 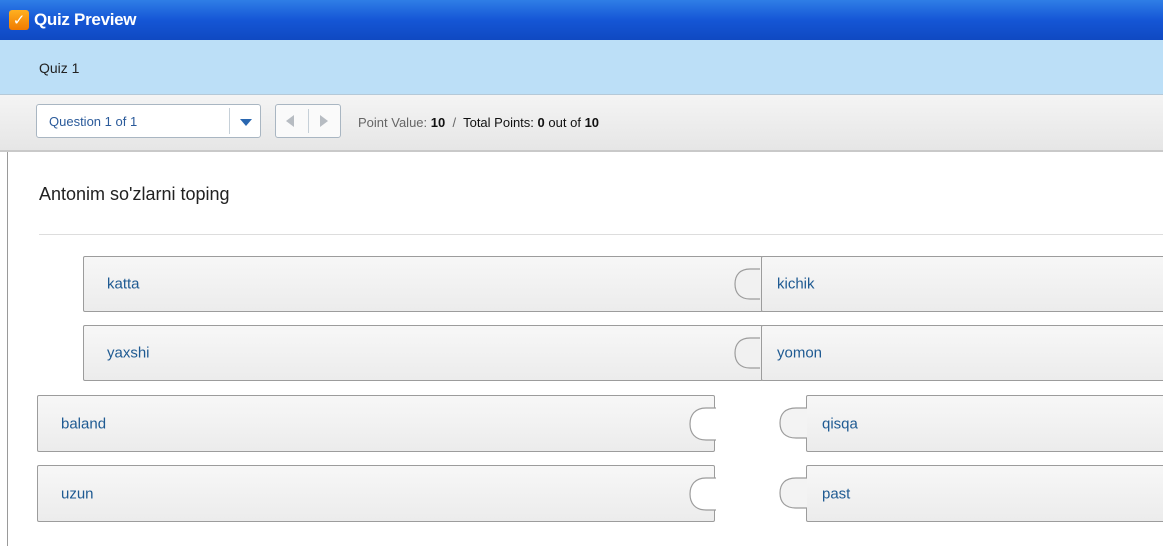 I want to click on total-points-label: Total Points:, so click(x=498, y=122).